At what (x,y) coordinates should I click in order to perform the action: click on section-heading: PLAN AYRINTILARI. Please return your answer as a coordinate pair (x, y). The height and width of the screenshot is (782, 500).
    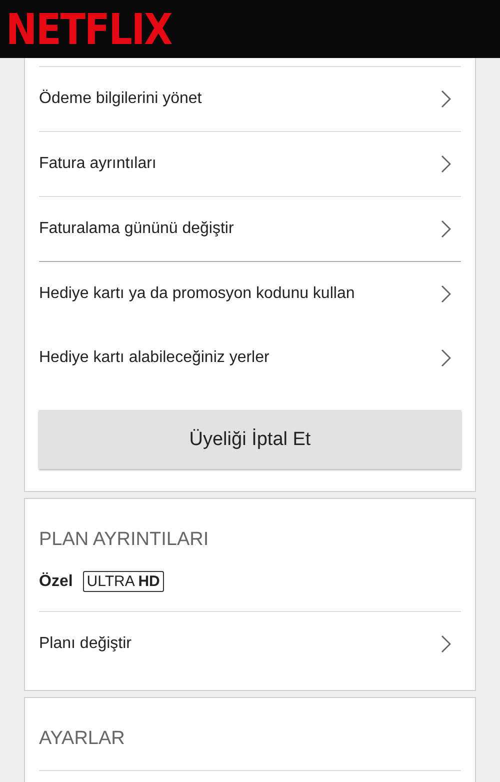
    Looking at the image, I should click on (124, 540).